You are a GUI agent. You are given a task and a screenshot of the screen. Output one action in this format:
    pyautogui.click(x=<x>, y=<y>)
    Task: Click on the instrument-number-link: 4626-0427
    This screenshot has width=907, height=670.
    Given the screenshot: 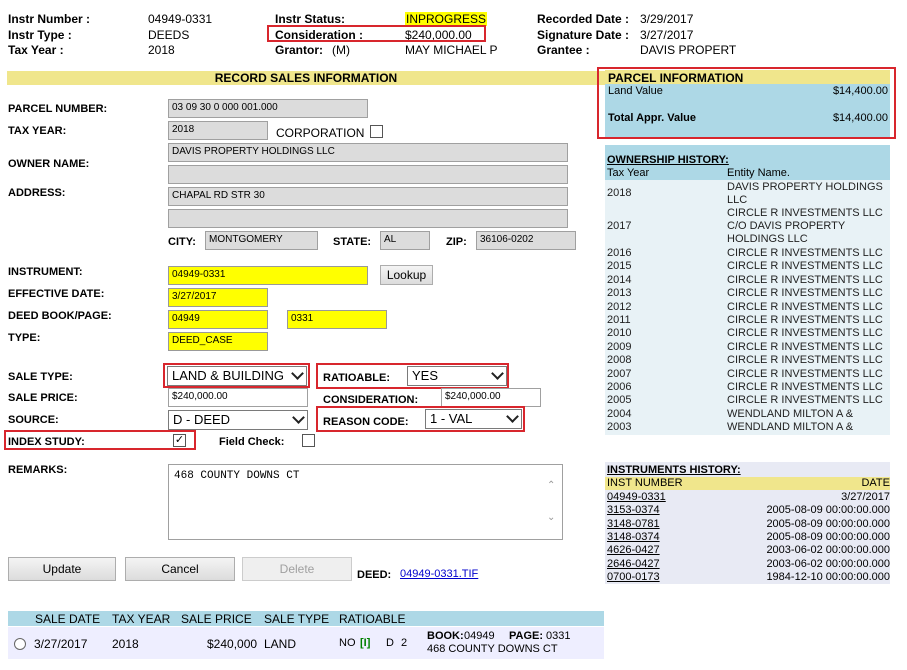 What is the action you would take?
    pyautogui.click(x=633, y=550)
    